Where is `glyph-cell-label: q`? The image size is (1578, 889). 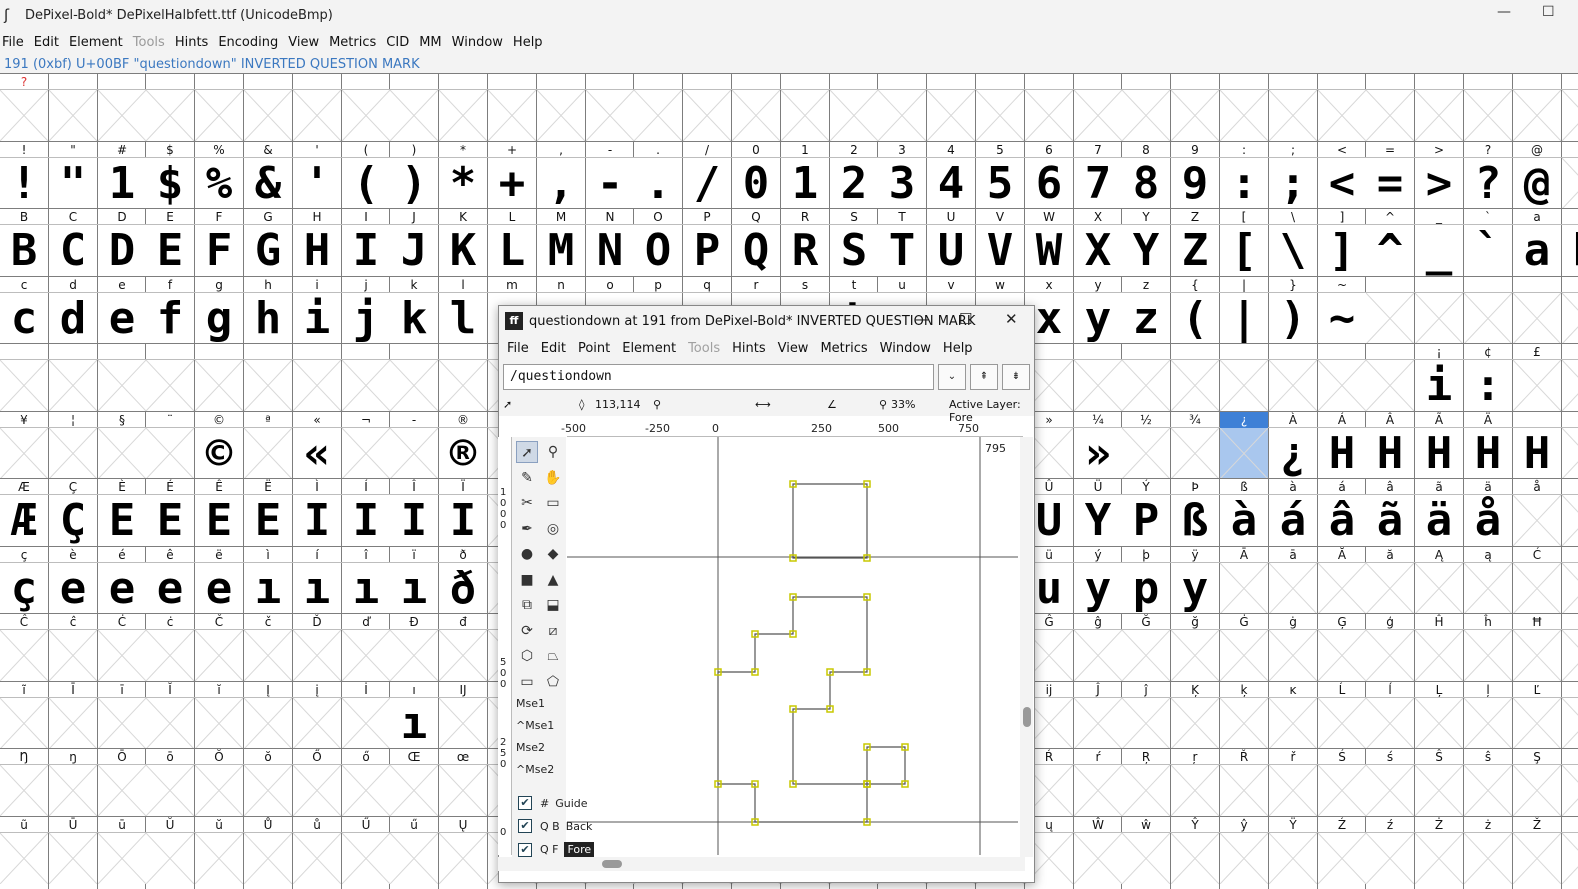
glyph-cell-label: q is located at coordinates (707, 285).